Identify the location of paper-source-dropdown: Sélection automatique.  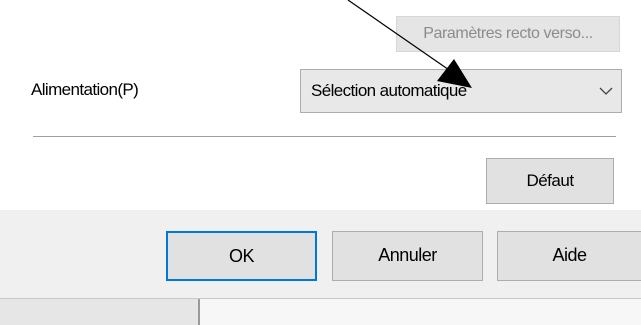
(461, 91).